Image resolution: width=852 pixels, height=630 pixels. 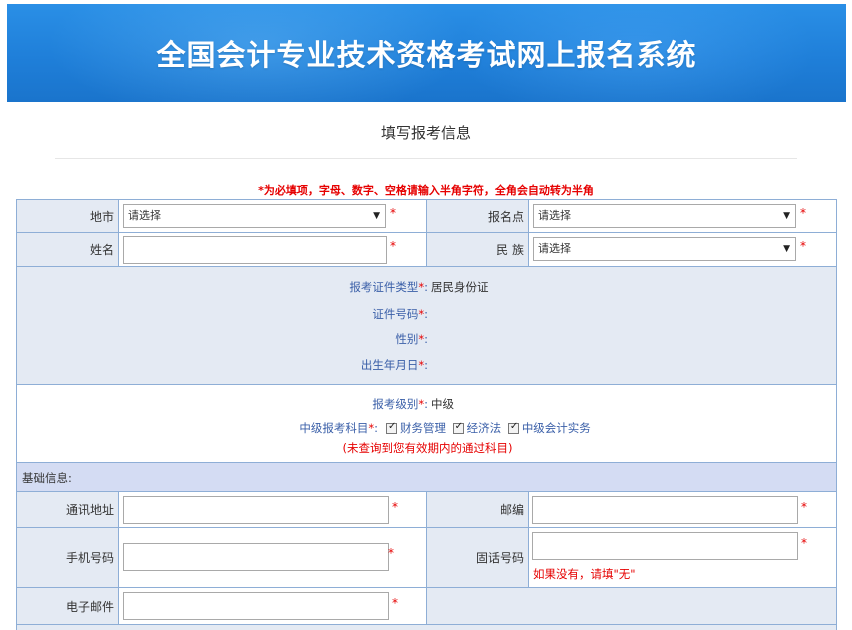 What do you see at coordinates (511, 510) in the screenshot?
I see `postcode-label: 邮编` at bounding box center [511, 510].